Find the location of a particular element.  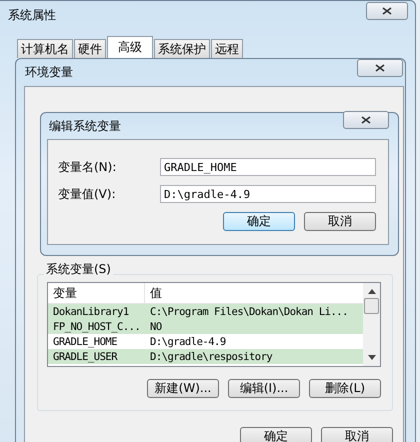

window-title: 系统属性 is located at coordinates (32, 15).